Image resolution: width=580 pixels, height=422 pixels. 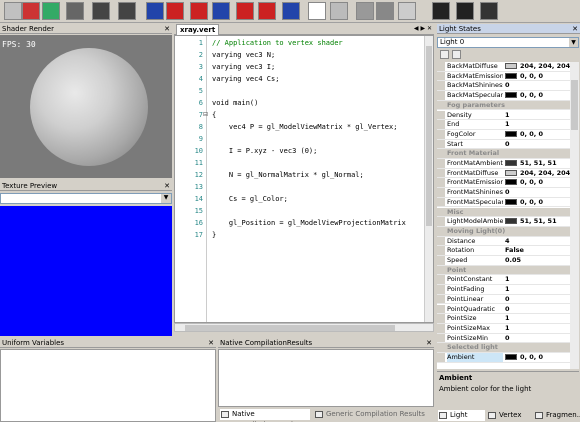 I want to click on editor-horizontal-scrollbar, so click(x=304, y=327).